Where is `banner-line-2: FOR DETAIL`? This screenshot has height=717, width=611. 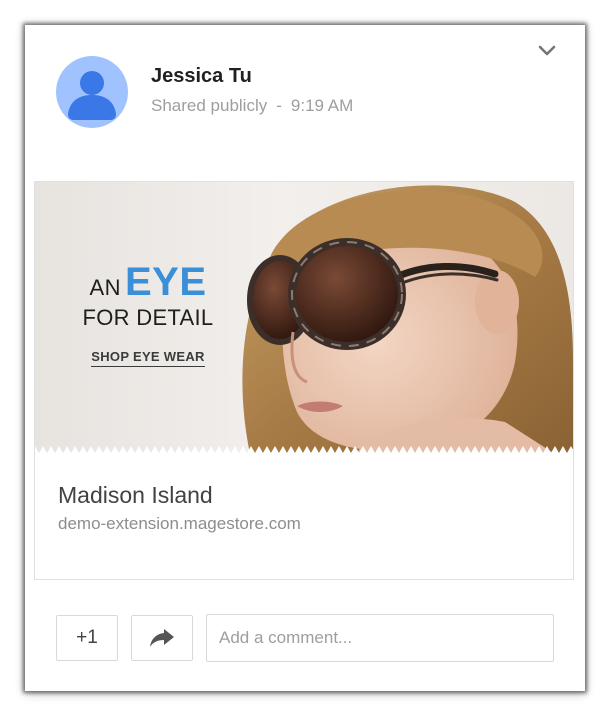
banner-line-2: FOR DETAIL is located at coordinates (148, 317).